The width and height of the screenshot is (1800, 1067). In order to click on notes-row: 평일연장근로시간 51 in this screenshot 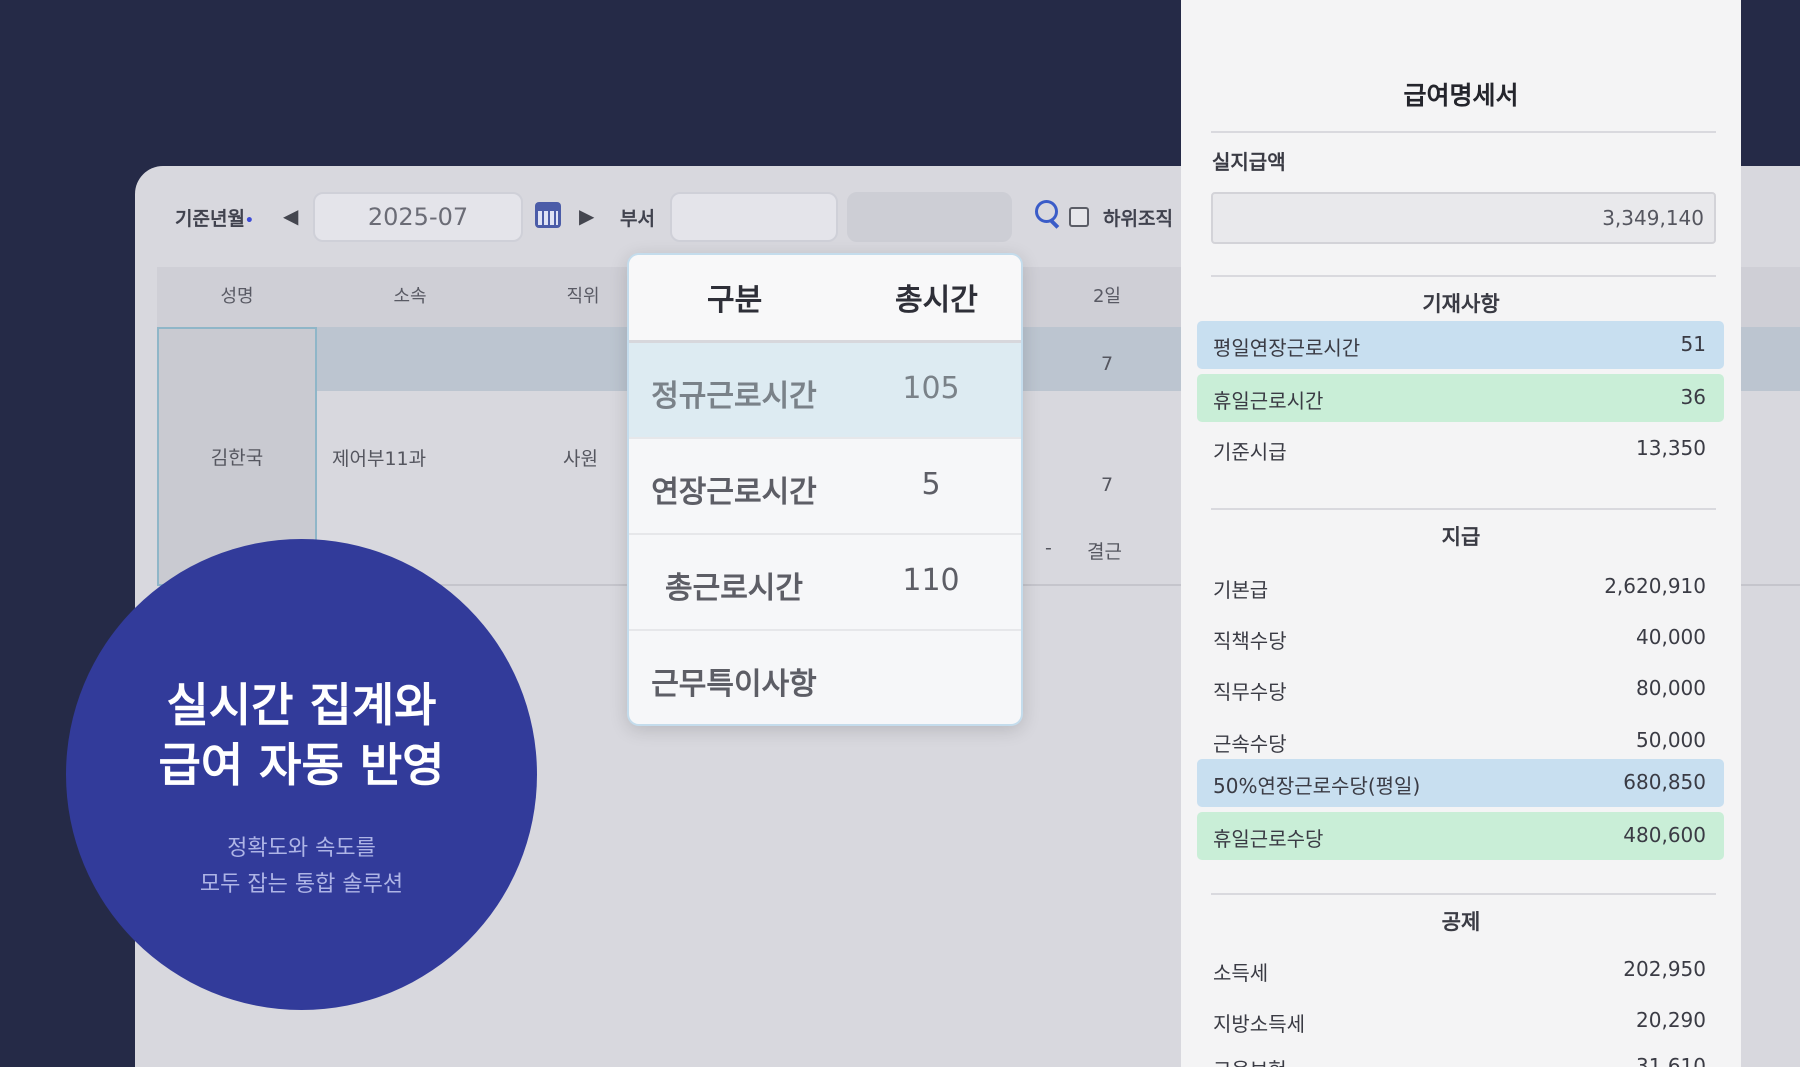, I will do `click(1460, 345)`.